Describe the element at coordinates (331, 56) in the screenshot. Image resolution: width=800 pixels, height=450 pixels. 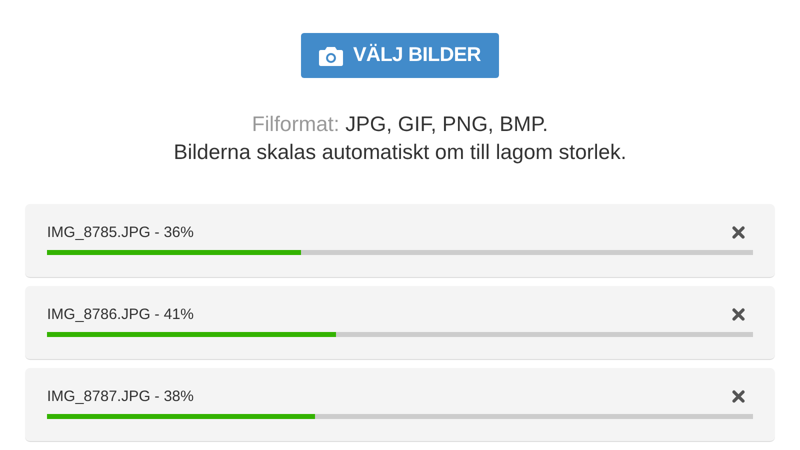
I see `camera-icon` at that location.